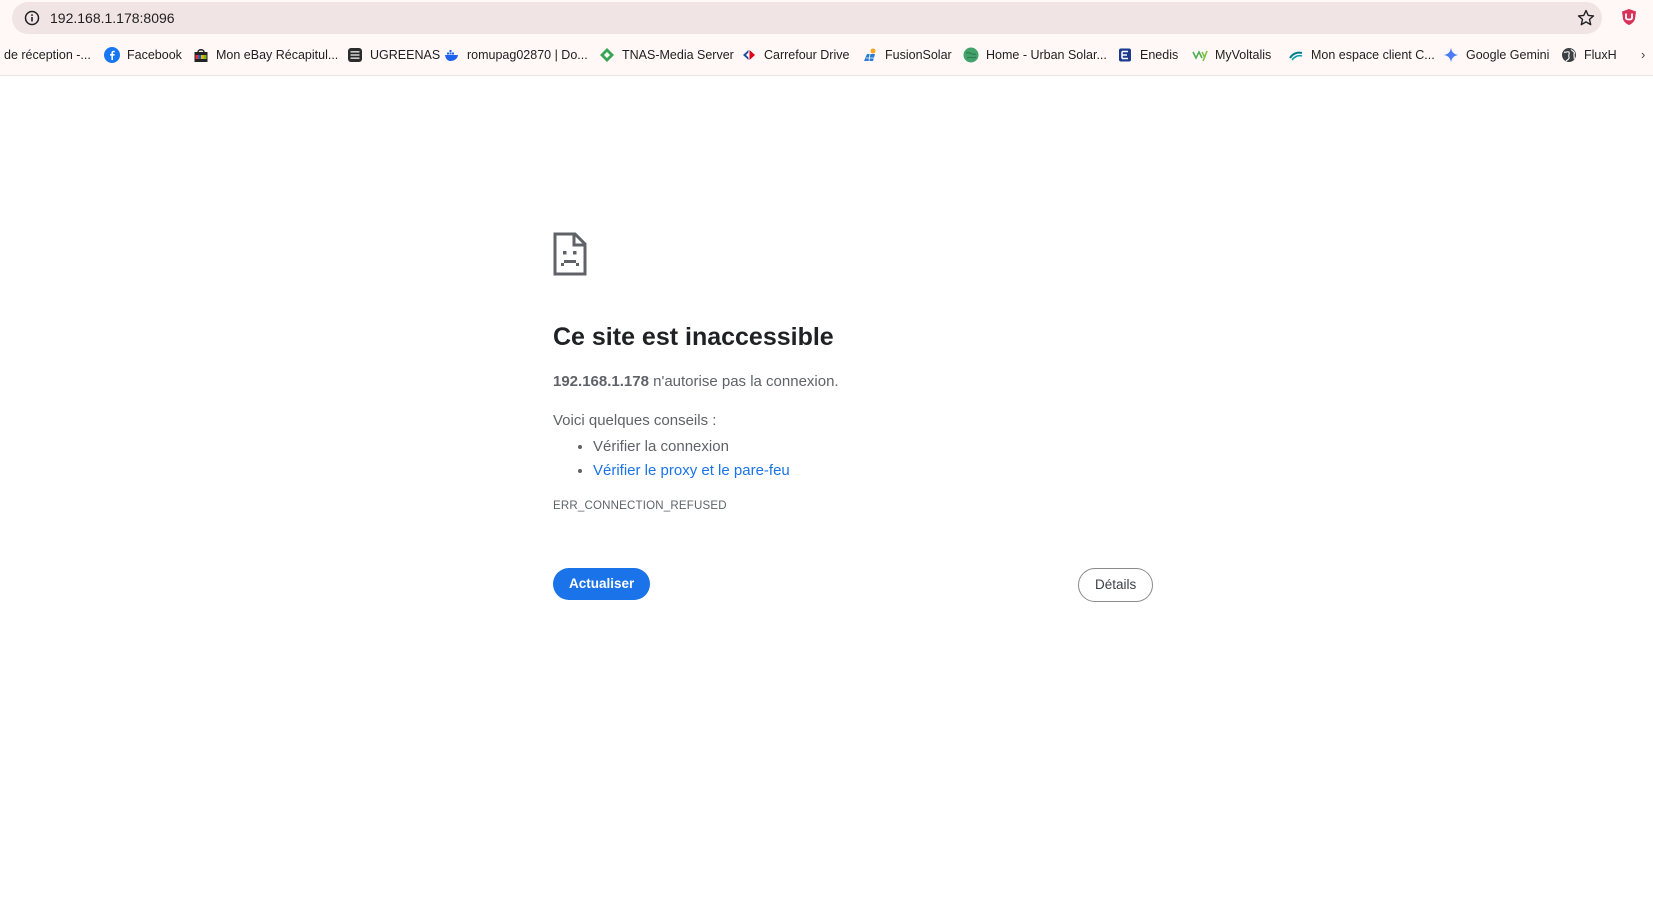 The height and width of the screenshot is (917, 1653). I want to click on bookmark-item: TNAS-Media Server, so click(666, 55).